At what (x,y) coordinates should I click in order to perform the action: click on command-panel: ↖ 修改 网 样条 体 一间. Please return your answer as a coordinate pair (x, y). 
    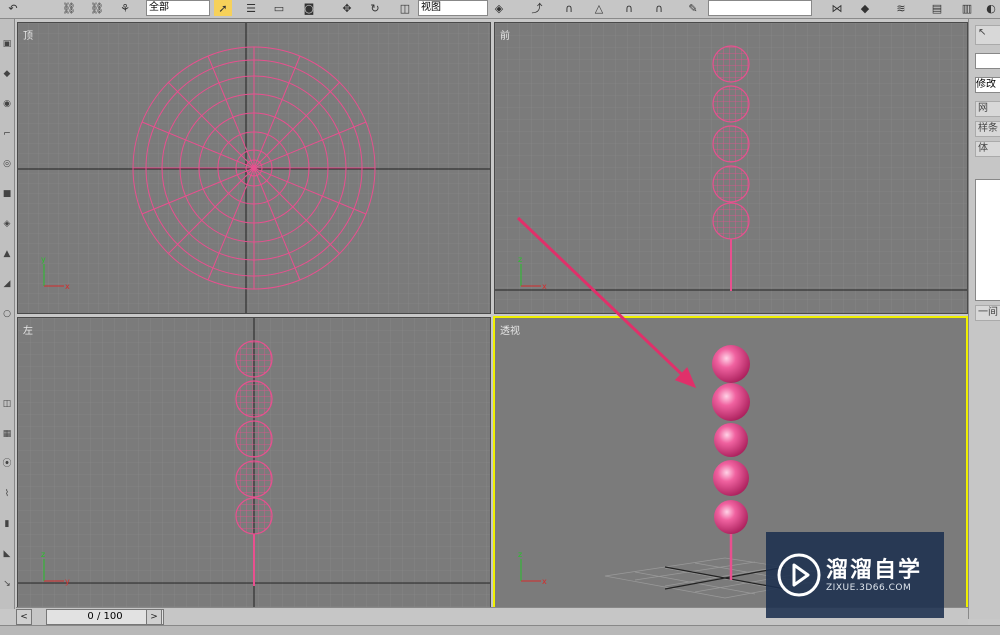
    Looking at the image, I should click on (984, 319).